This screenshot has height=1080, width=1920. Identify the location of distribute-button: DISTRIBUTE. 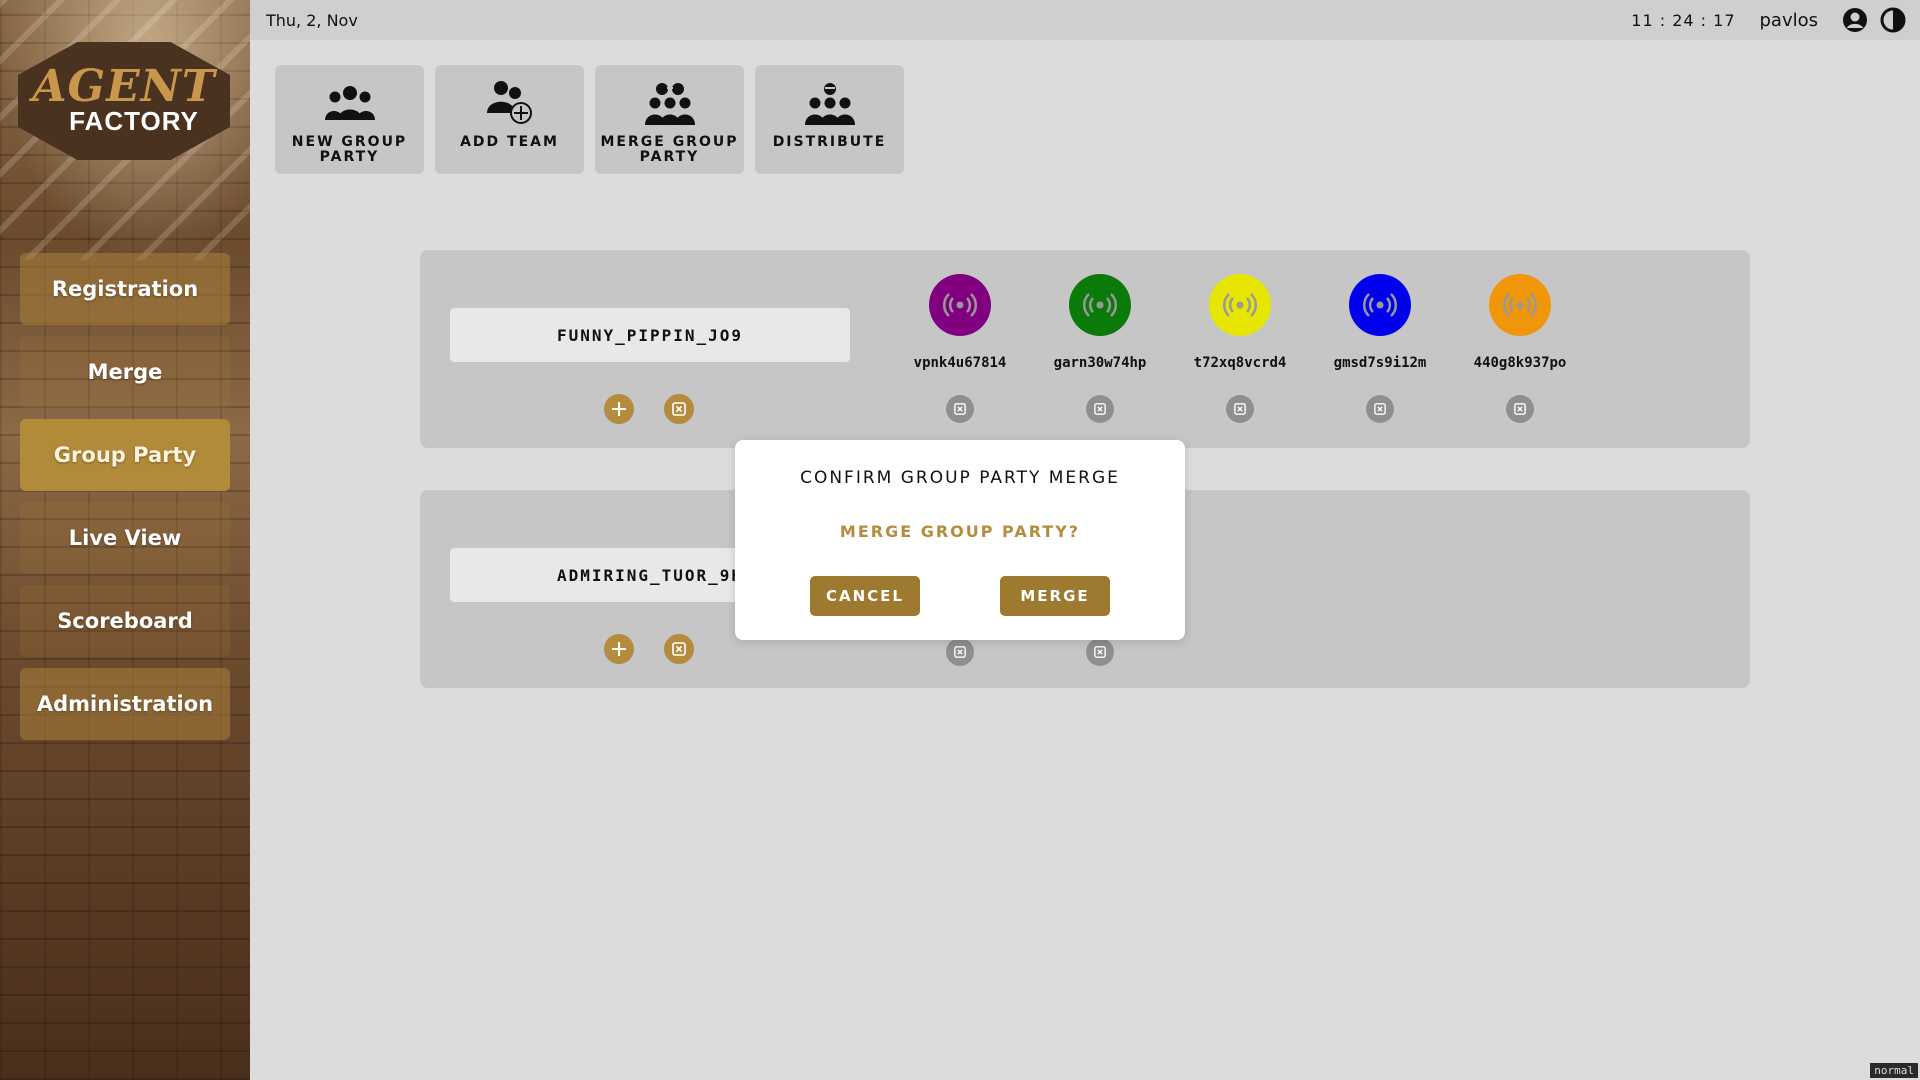
(829, 119).